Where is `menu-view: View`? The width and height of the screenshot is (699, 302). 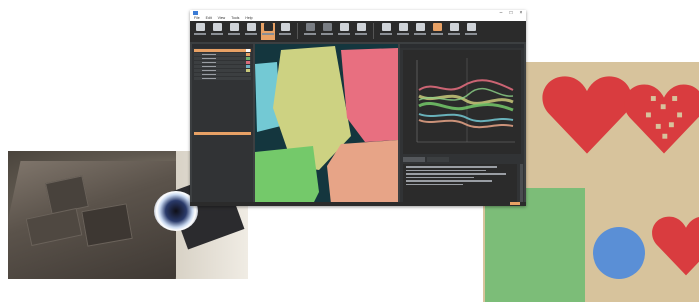
menu-view: View is located at coordinates (222, 18).